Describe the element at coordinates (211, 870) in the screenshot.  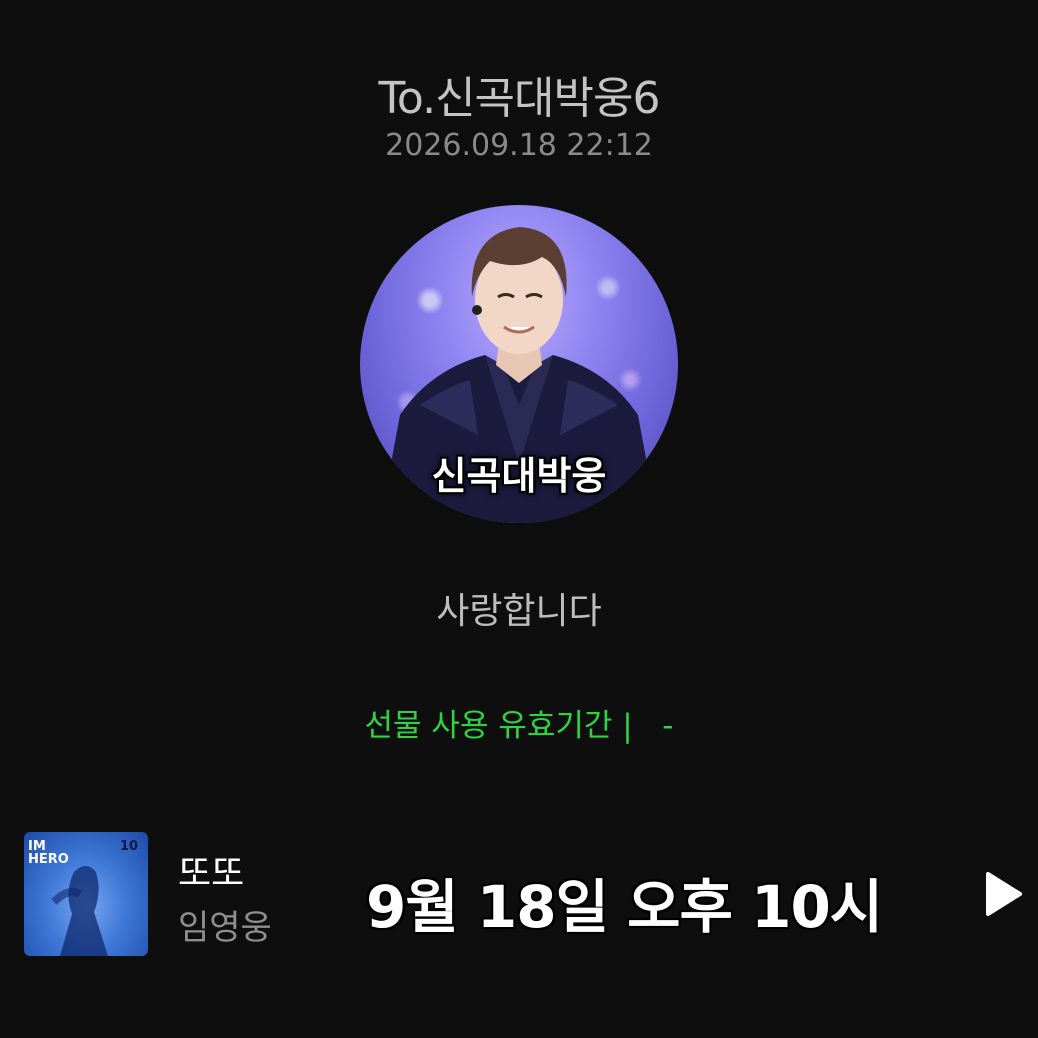
I see `song-title: 또또` at that location.